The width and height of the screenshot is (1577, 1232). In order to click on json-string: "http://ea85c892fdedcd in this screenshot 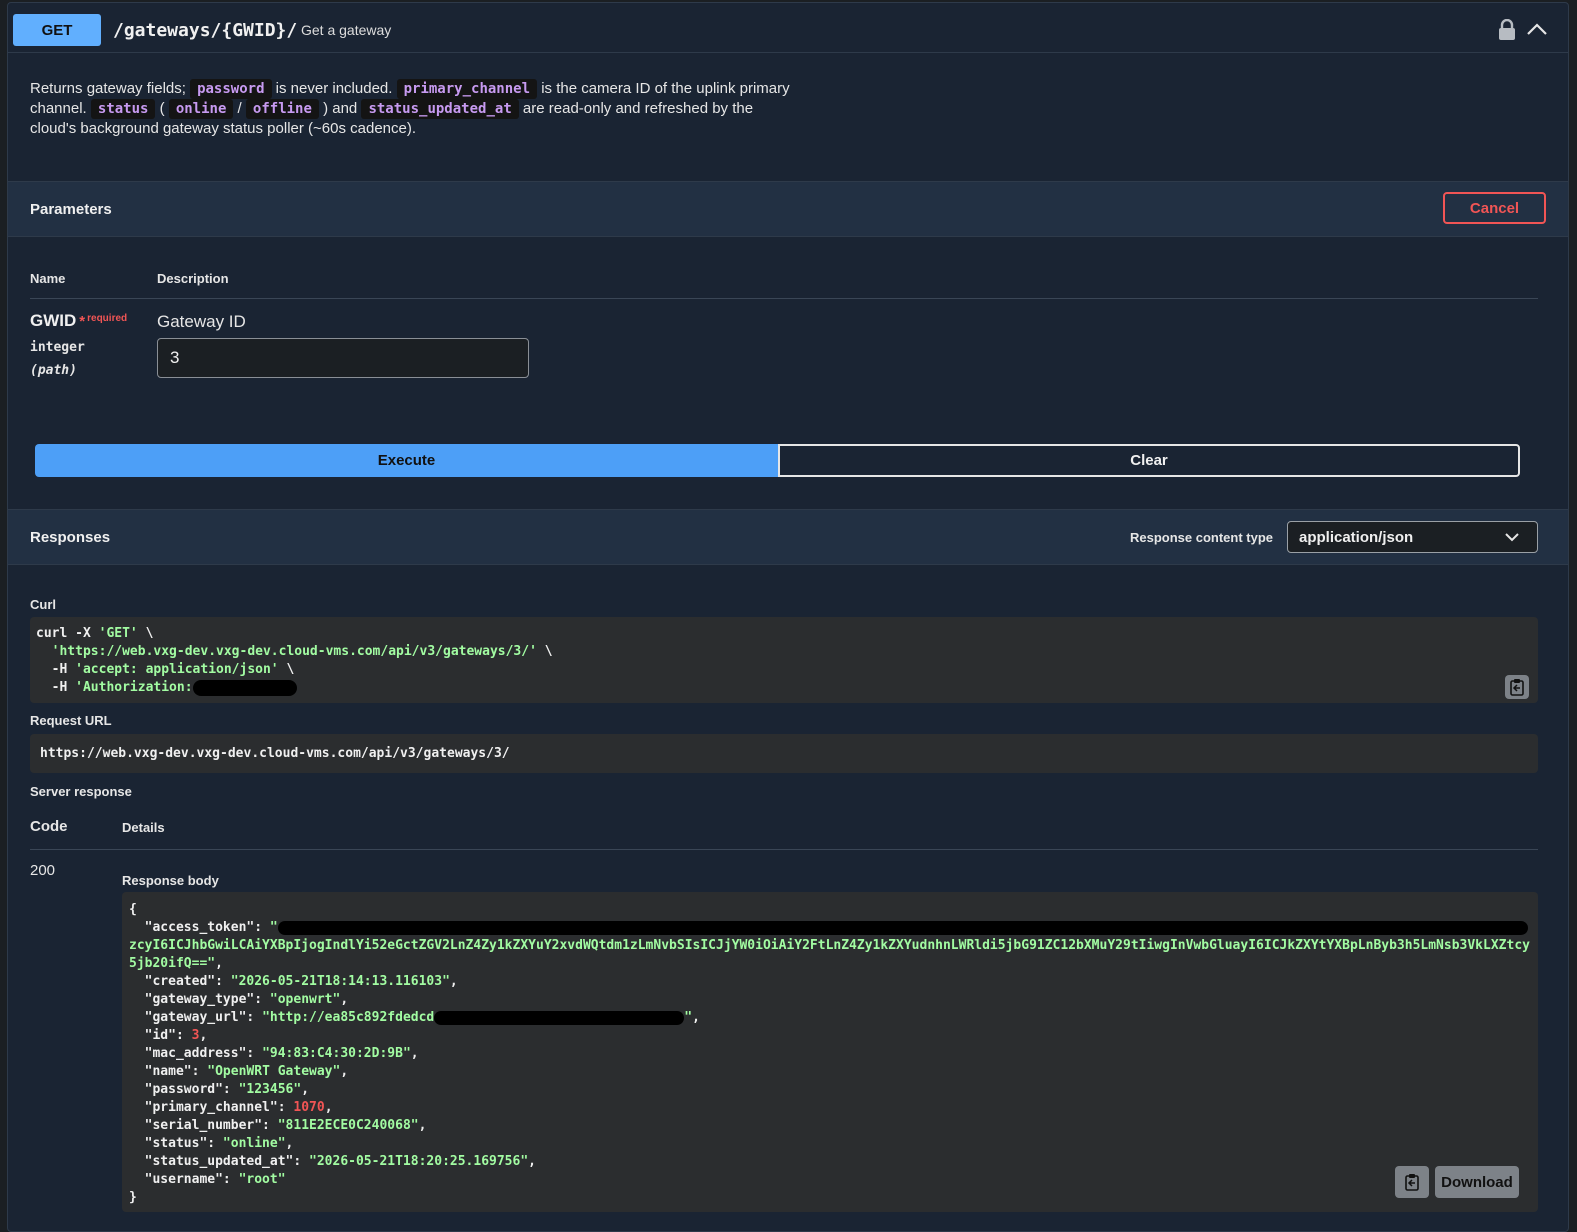, I will do `click(348, 1017)`.